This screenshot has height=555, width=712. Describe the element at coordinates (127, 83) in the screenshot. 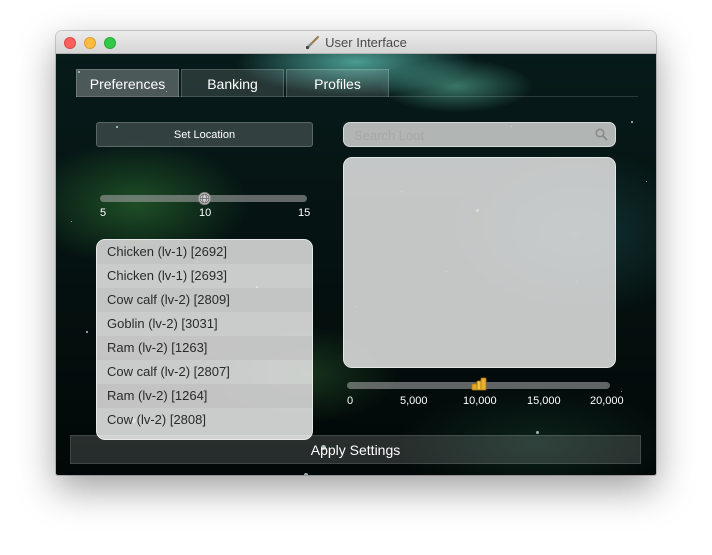

I see `tab-preferences: Preferences` at that location.